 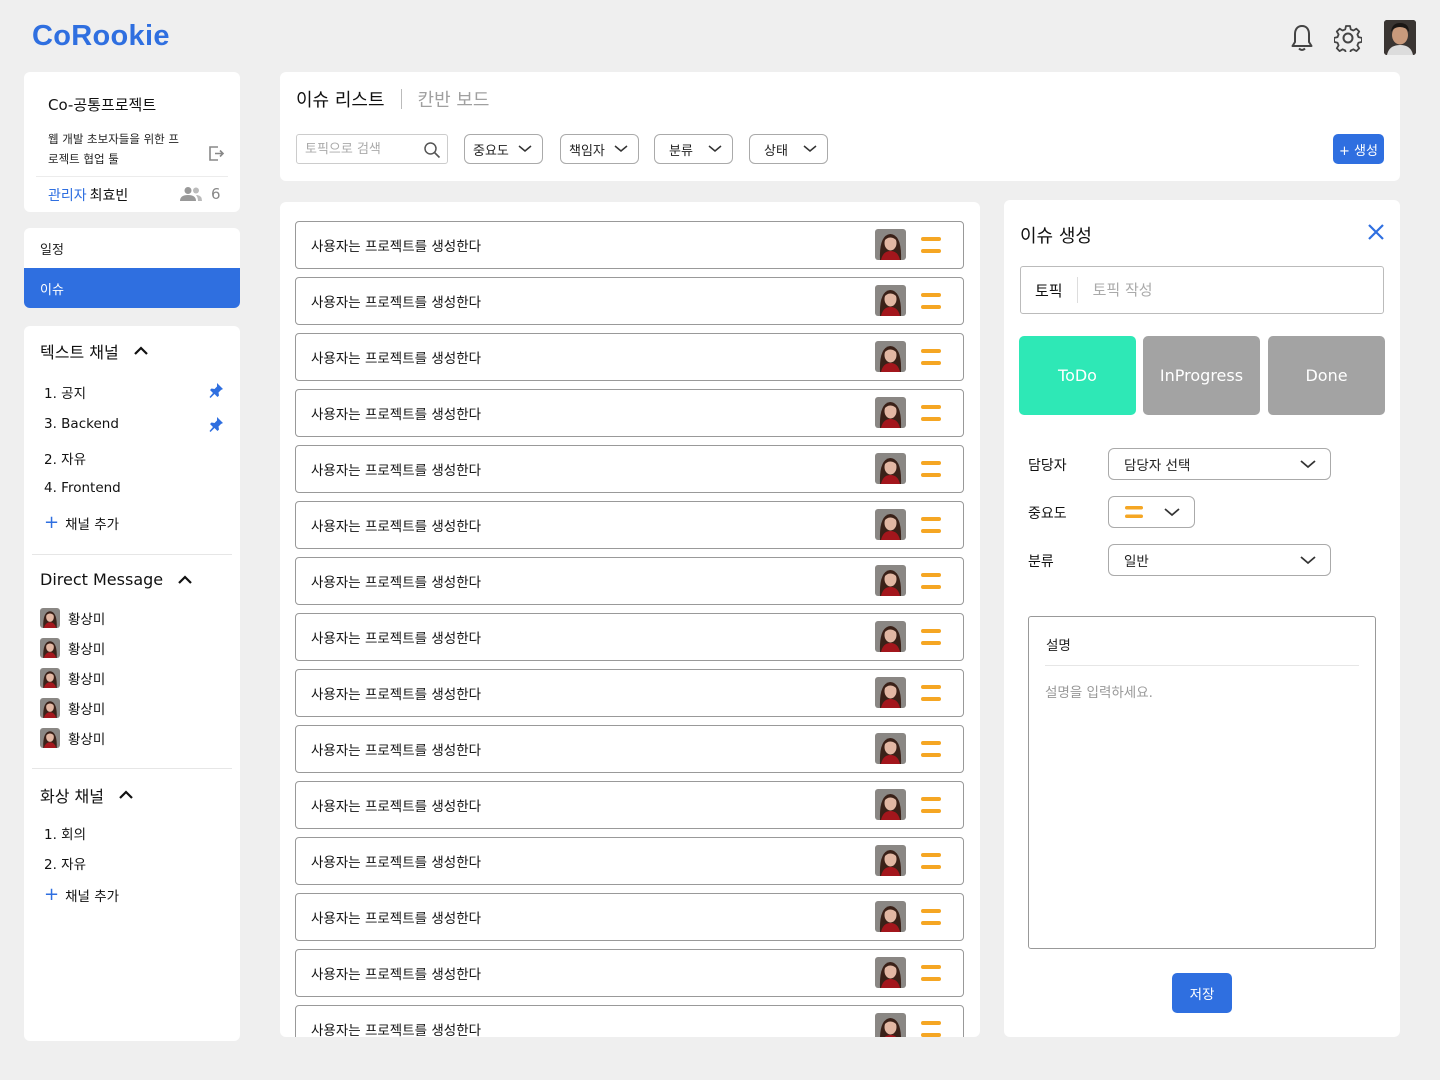 I want to click on filter-assignee: 책임자, so click(x=599, y=149).